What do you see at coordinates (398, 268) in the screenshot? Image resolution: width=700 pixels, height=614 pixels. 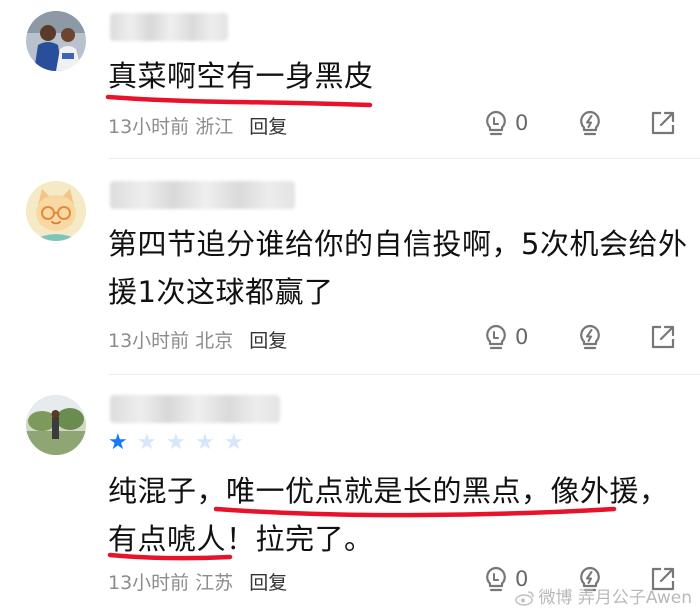 I see `comment-text: 第四节追分谁给你的自信投啊，5次机会给外 援1次这球都赢了` at bounding box center [398, 268].